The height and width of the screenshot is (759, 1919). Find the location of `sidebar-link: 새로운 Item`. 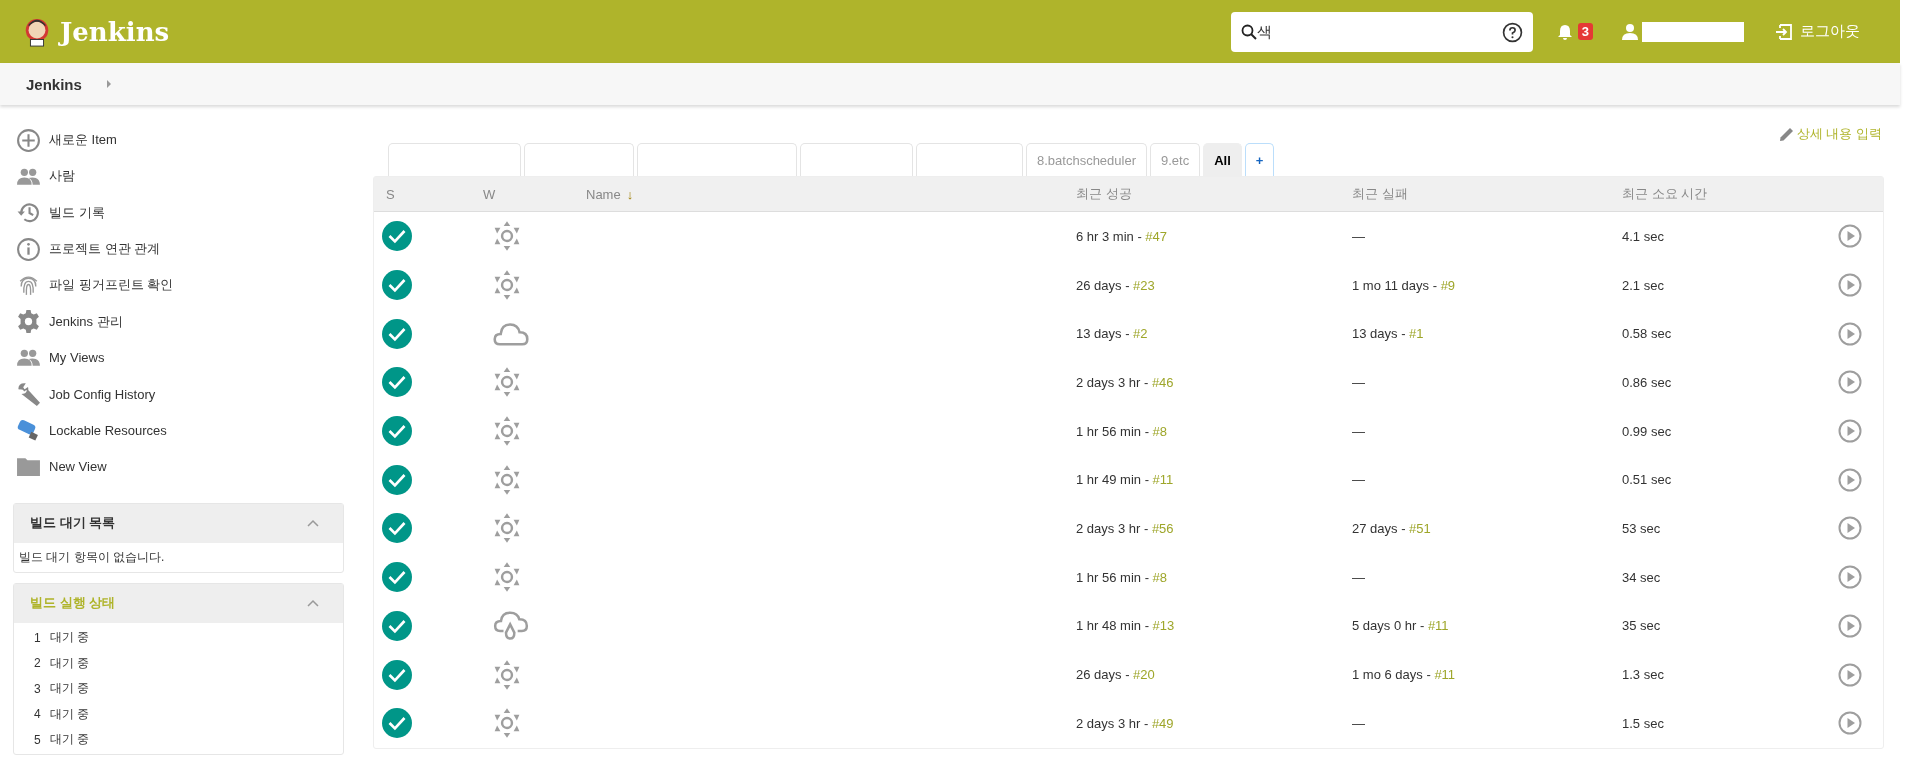

sidebar-link: 새로운 Item is located at coordinates (83, 140).